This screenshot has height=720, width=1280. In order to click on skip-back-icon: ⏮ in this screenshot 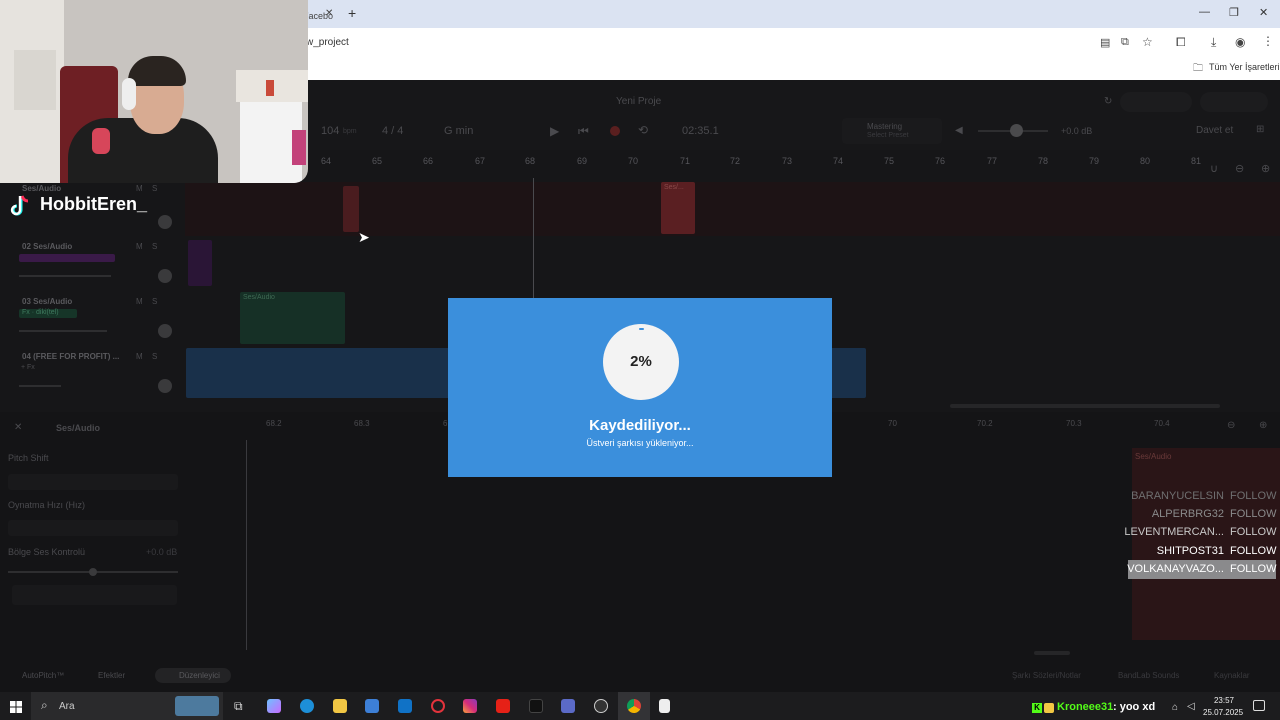, I will do `click(583, 131)`.